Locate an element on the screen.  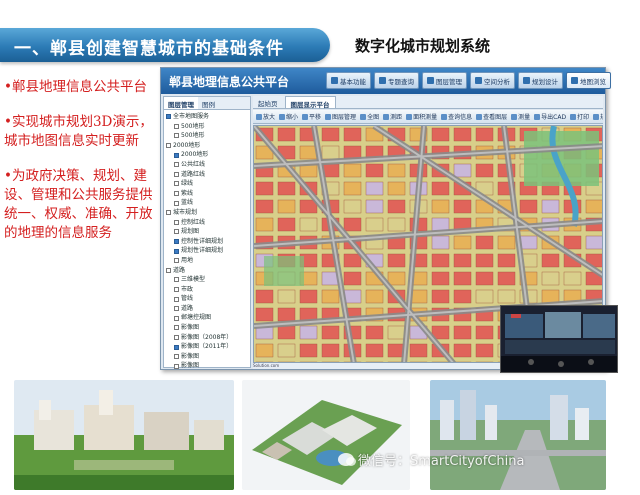
tab-legend: 图例 is located at coordinates (208, 103).